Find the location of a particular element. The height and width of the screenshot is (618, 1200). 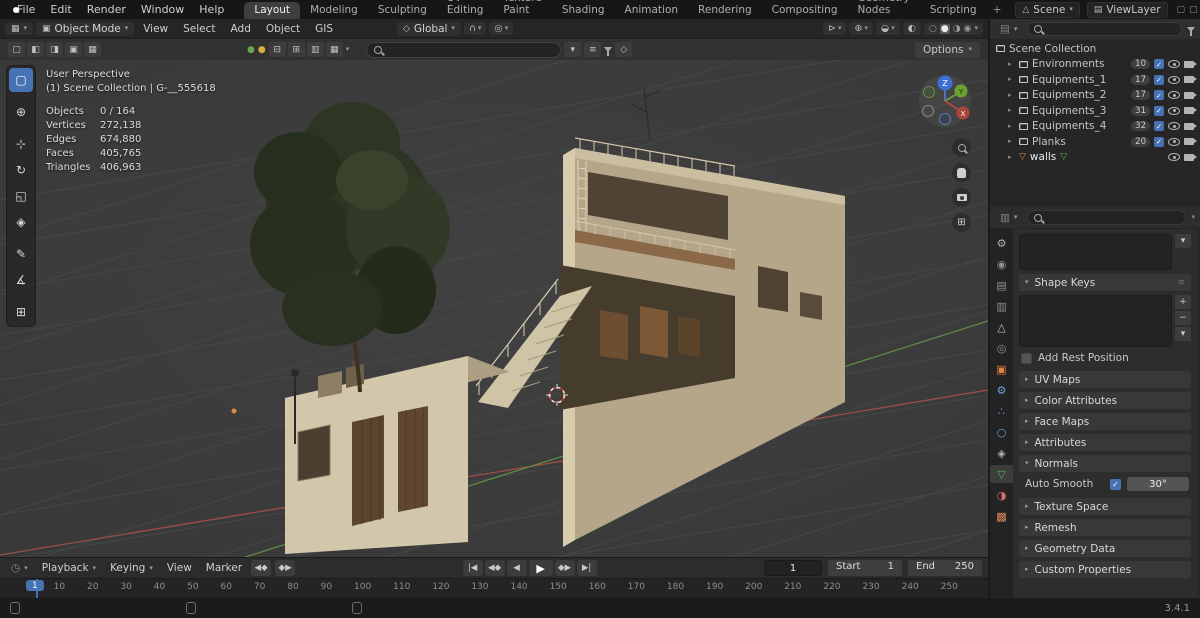

editor-type-button: ▦ ▾ is located at coordinates (19, 28).